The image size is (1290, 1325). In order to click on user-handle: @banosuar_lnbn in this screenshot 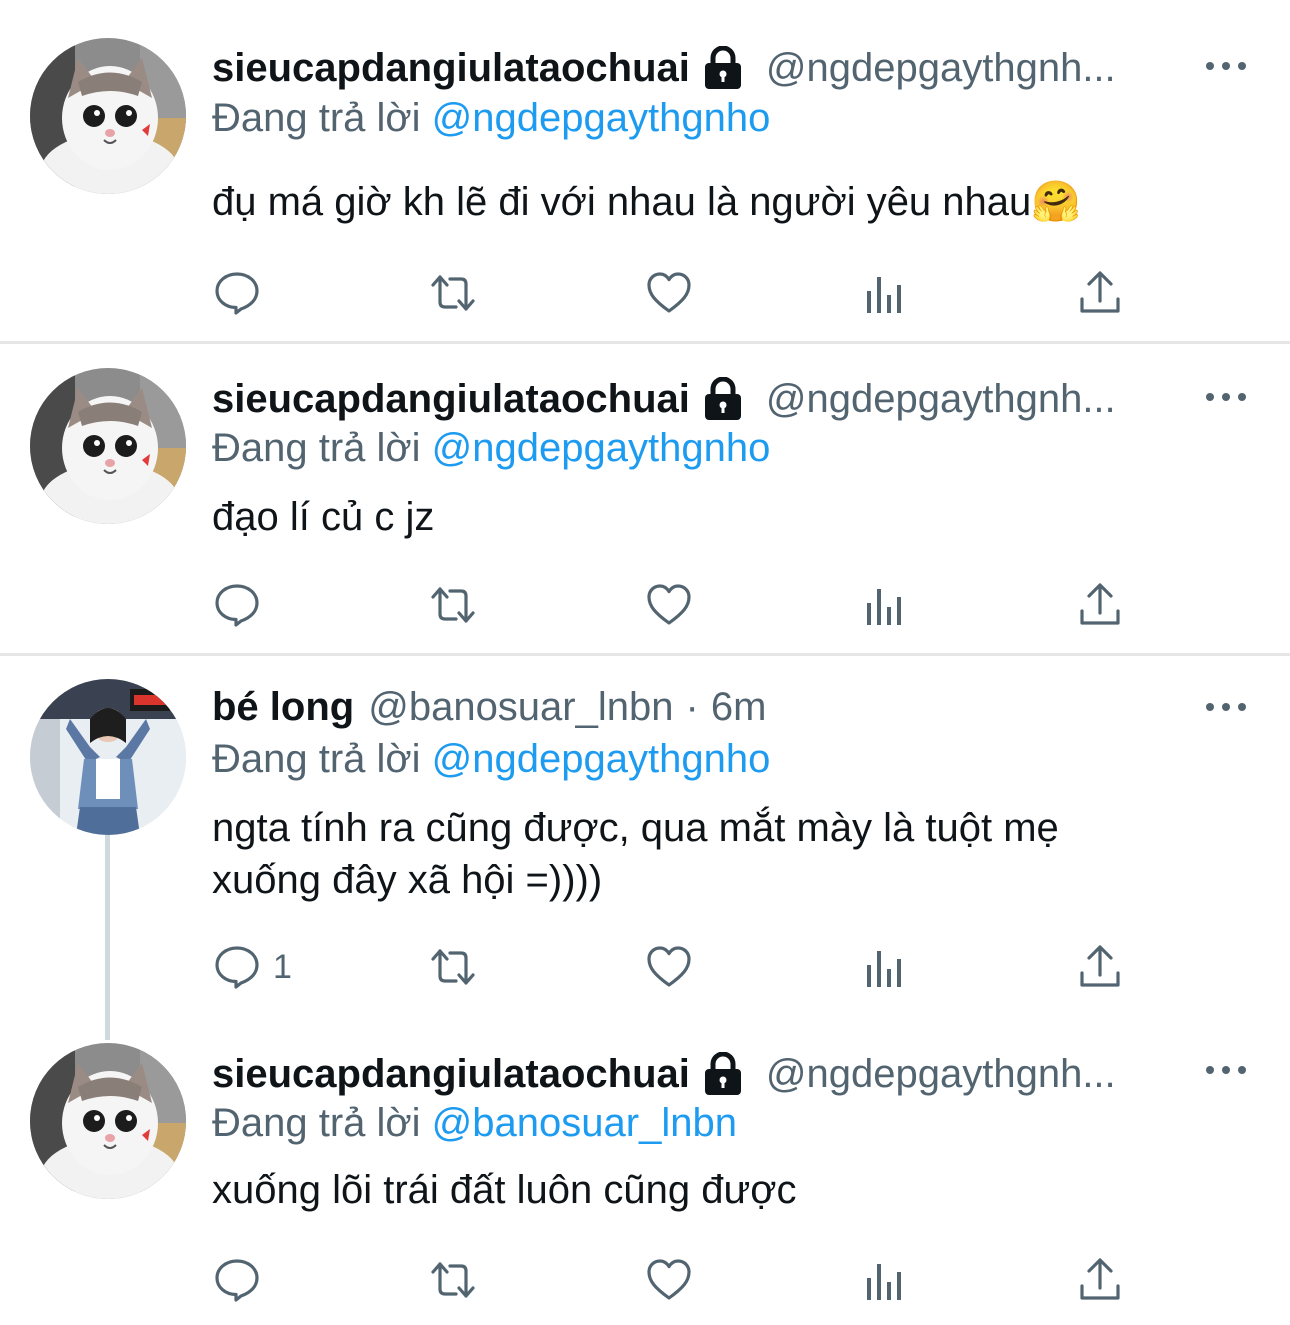, I will do `click(520, 707)`.